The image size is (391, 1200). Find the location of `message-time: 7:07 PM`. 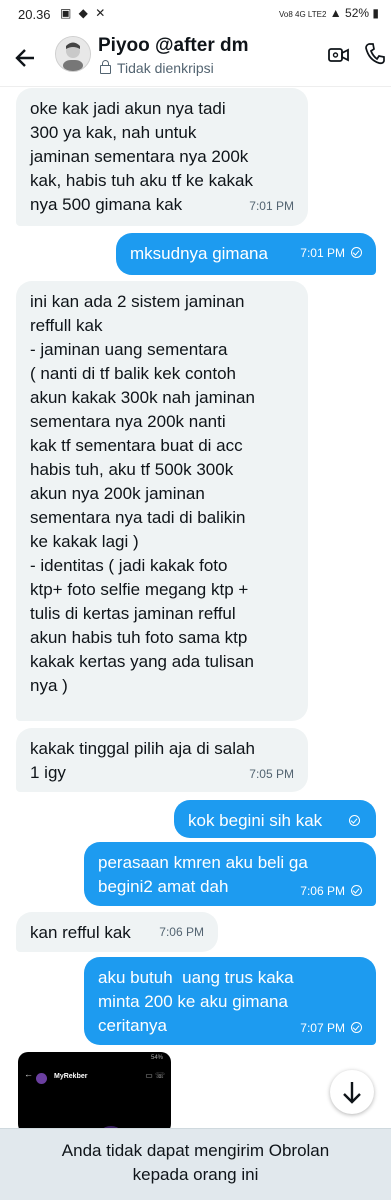

message-time: 7:07 PM is located at coordinates (322, 1028).